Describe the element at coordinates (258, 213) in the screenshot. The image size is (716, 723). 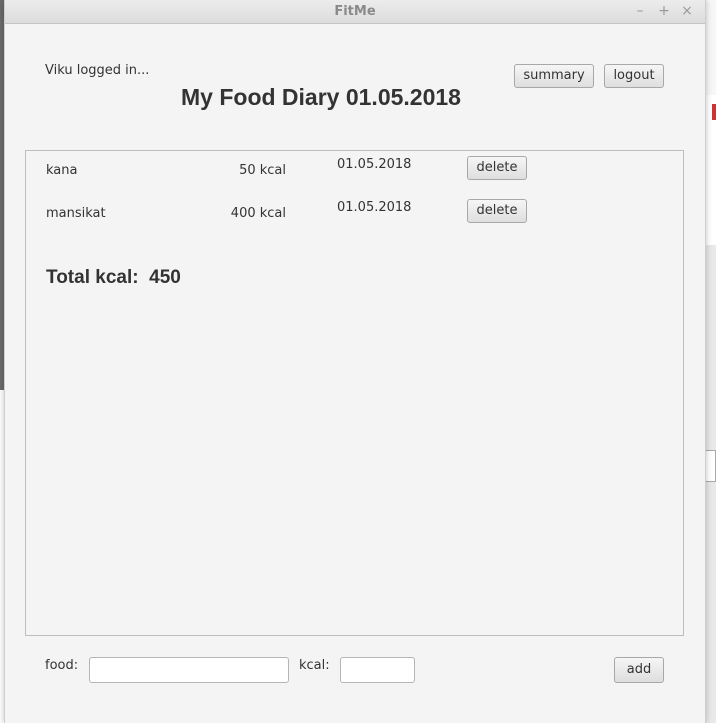
I see `entry-kcal: 400 kcal` at that location.